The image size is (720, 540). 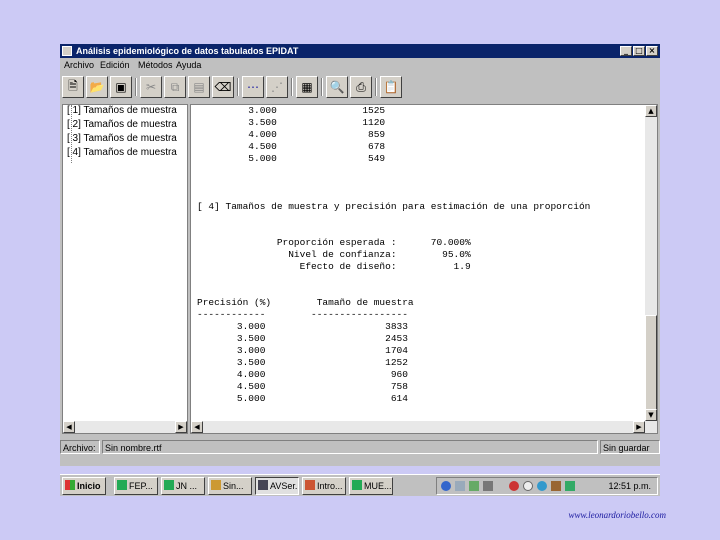 I want to click on save-disk-icon: ▣, so click(x=121, y=87).